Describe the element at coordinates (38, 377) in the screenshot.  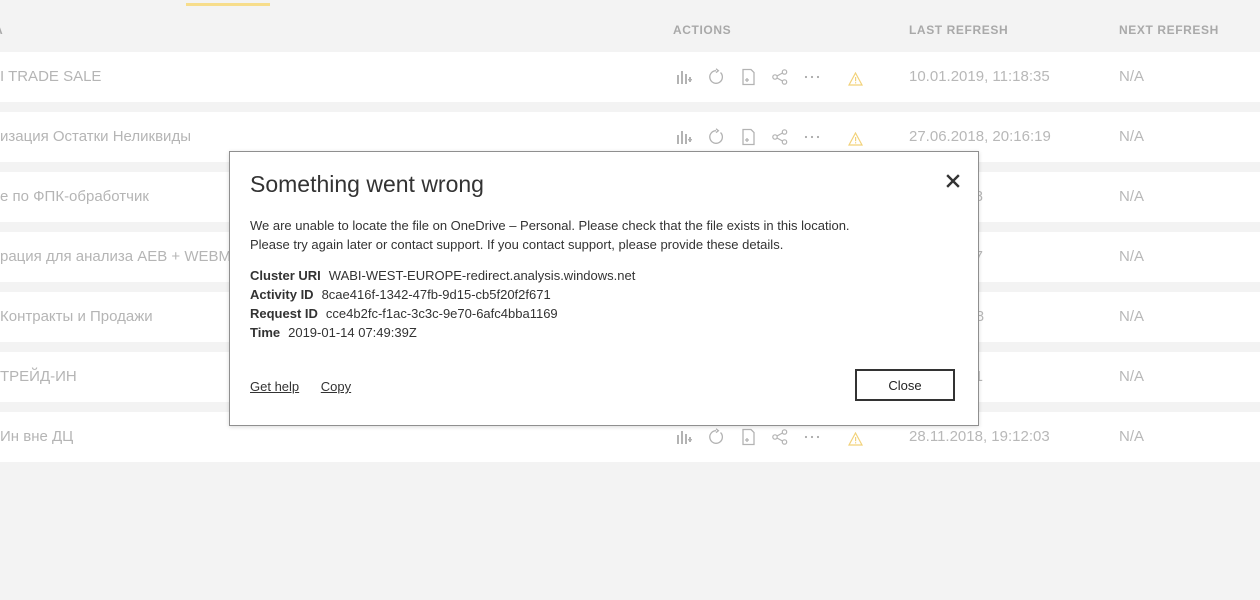
I see `dataset-name: ТРЕЙД-ИН` at that location.